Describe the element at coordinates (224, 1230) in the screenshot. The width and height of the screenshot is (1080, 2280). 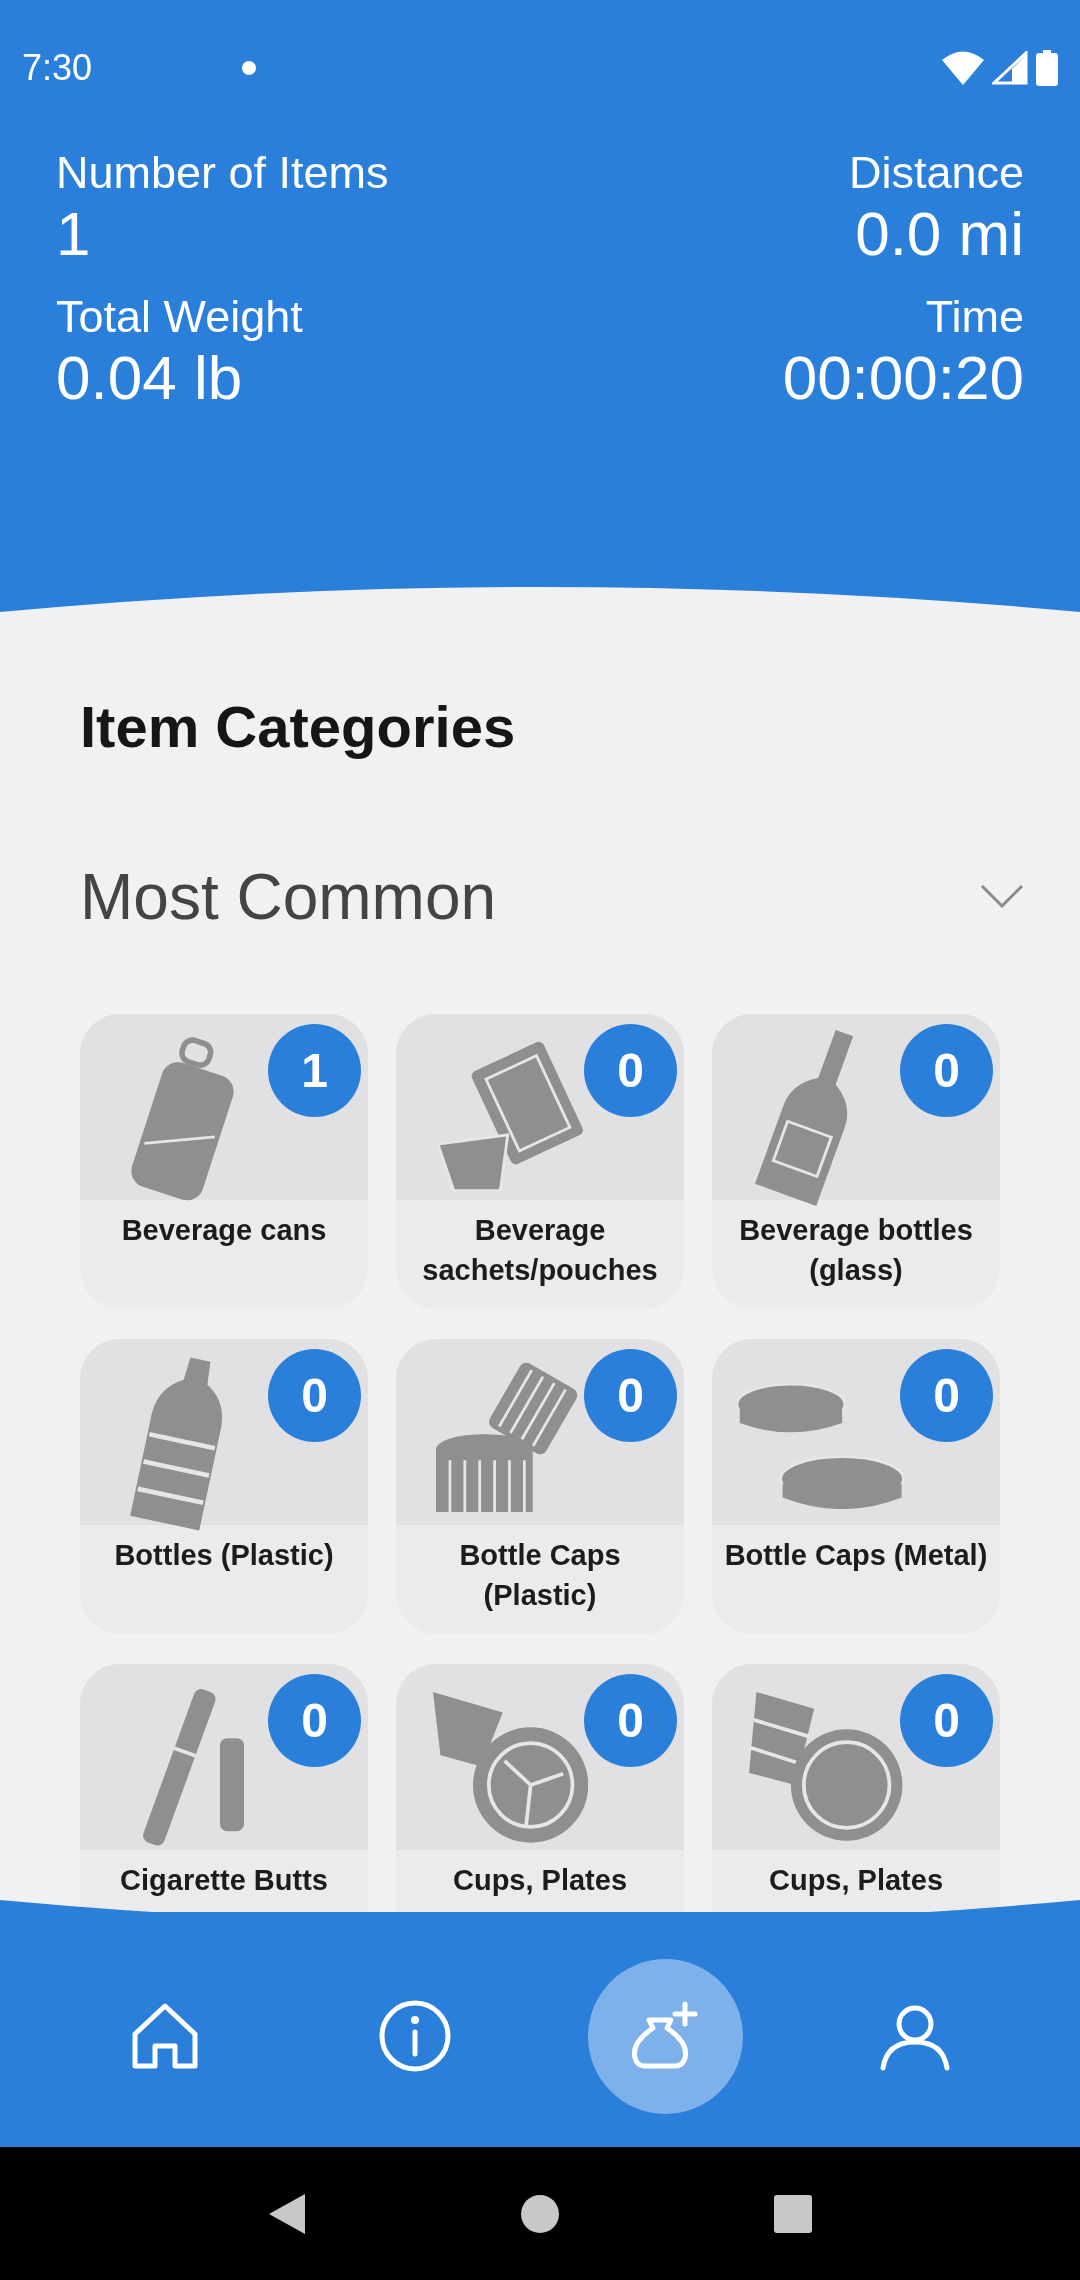
I see `category-label: Beverage cans` at that location.